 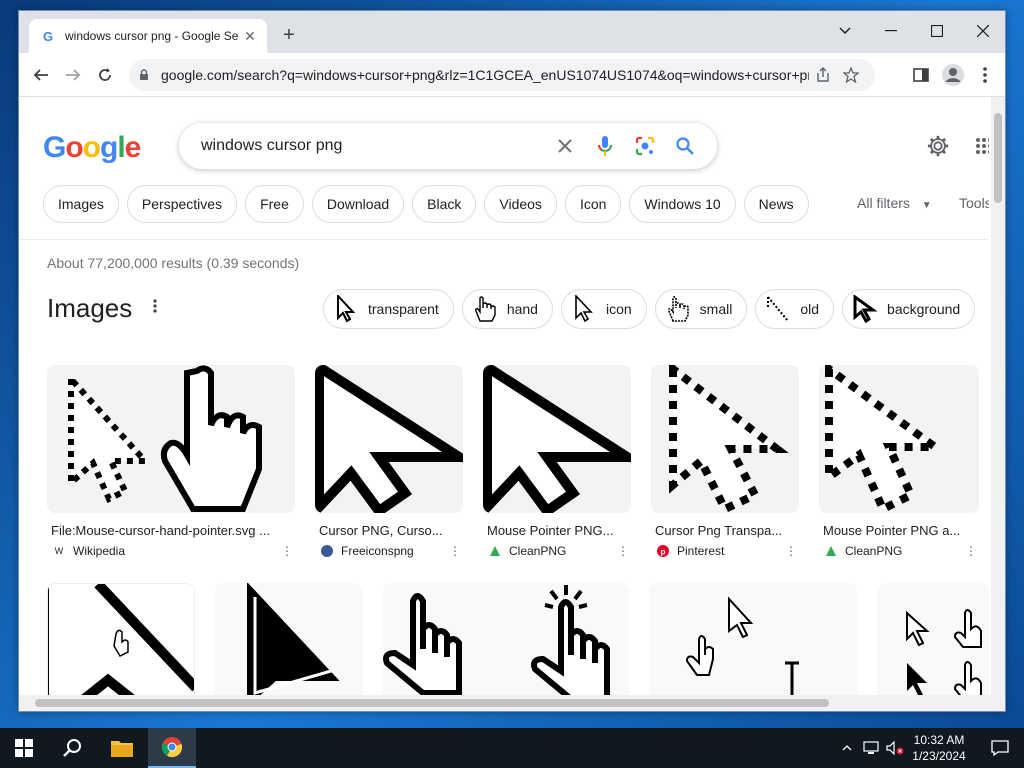 I want to click on refine-chip-label: old, so click(x=810, y=309).